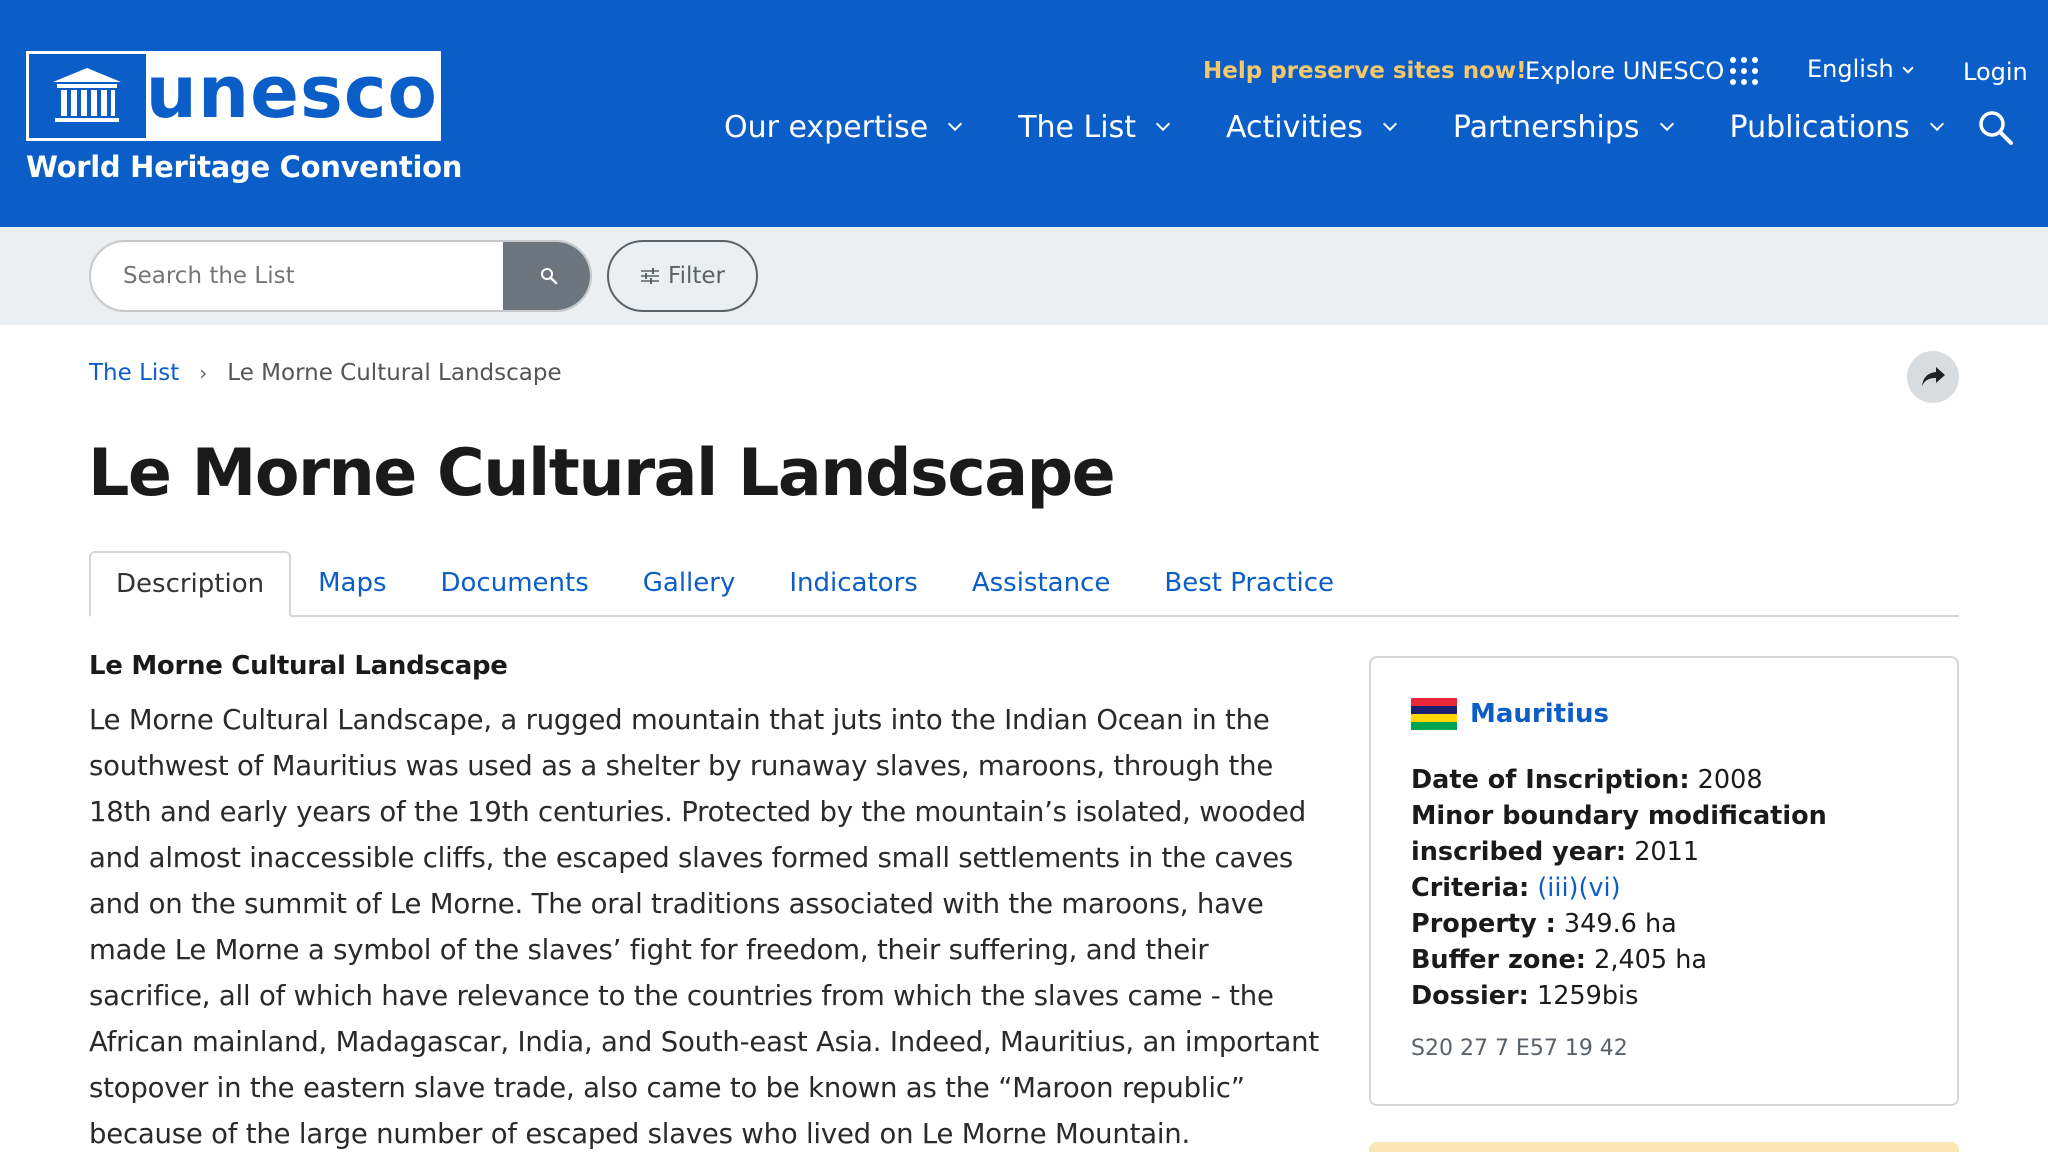  What do you see at coordinates (602, 473) in the screenshot?
I see `page-title: Le Morne Cultural Landscape` at bounding box center [602, 473].